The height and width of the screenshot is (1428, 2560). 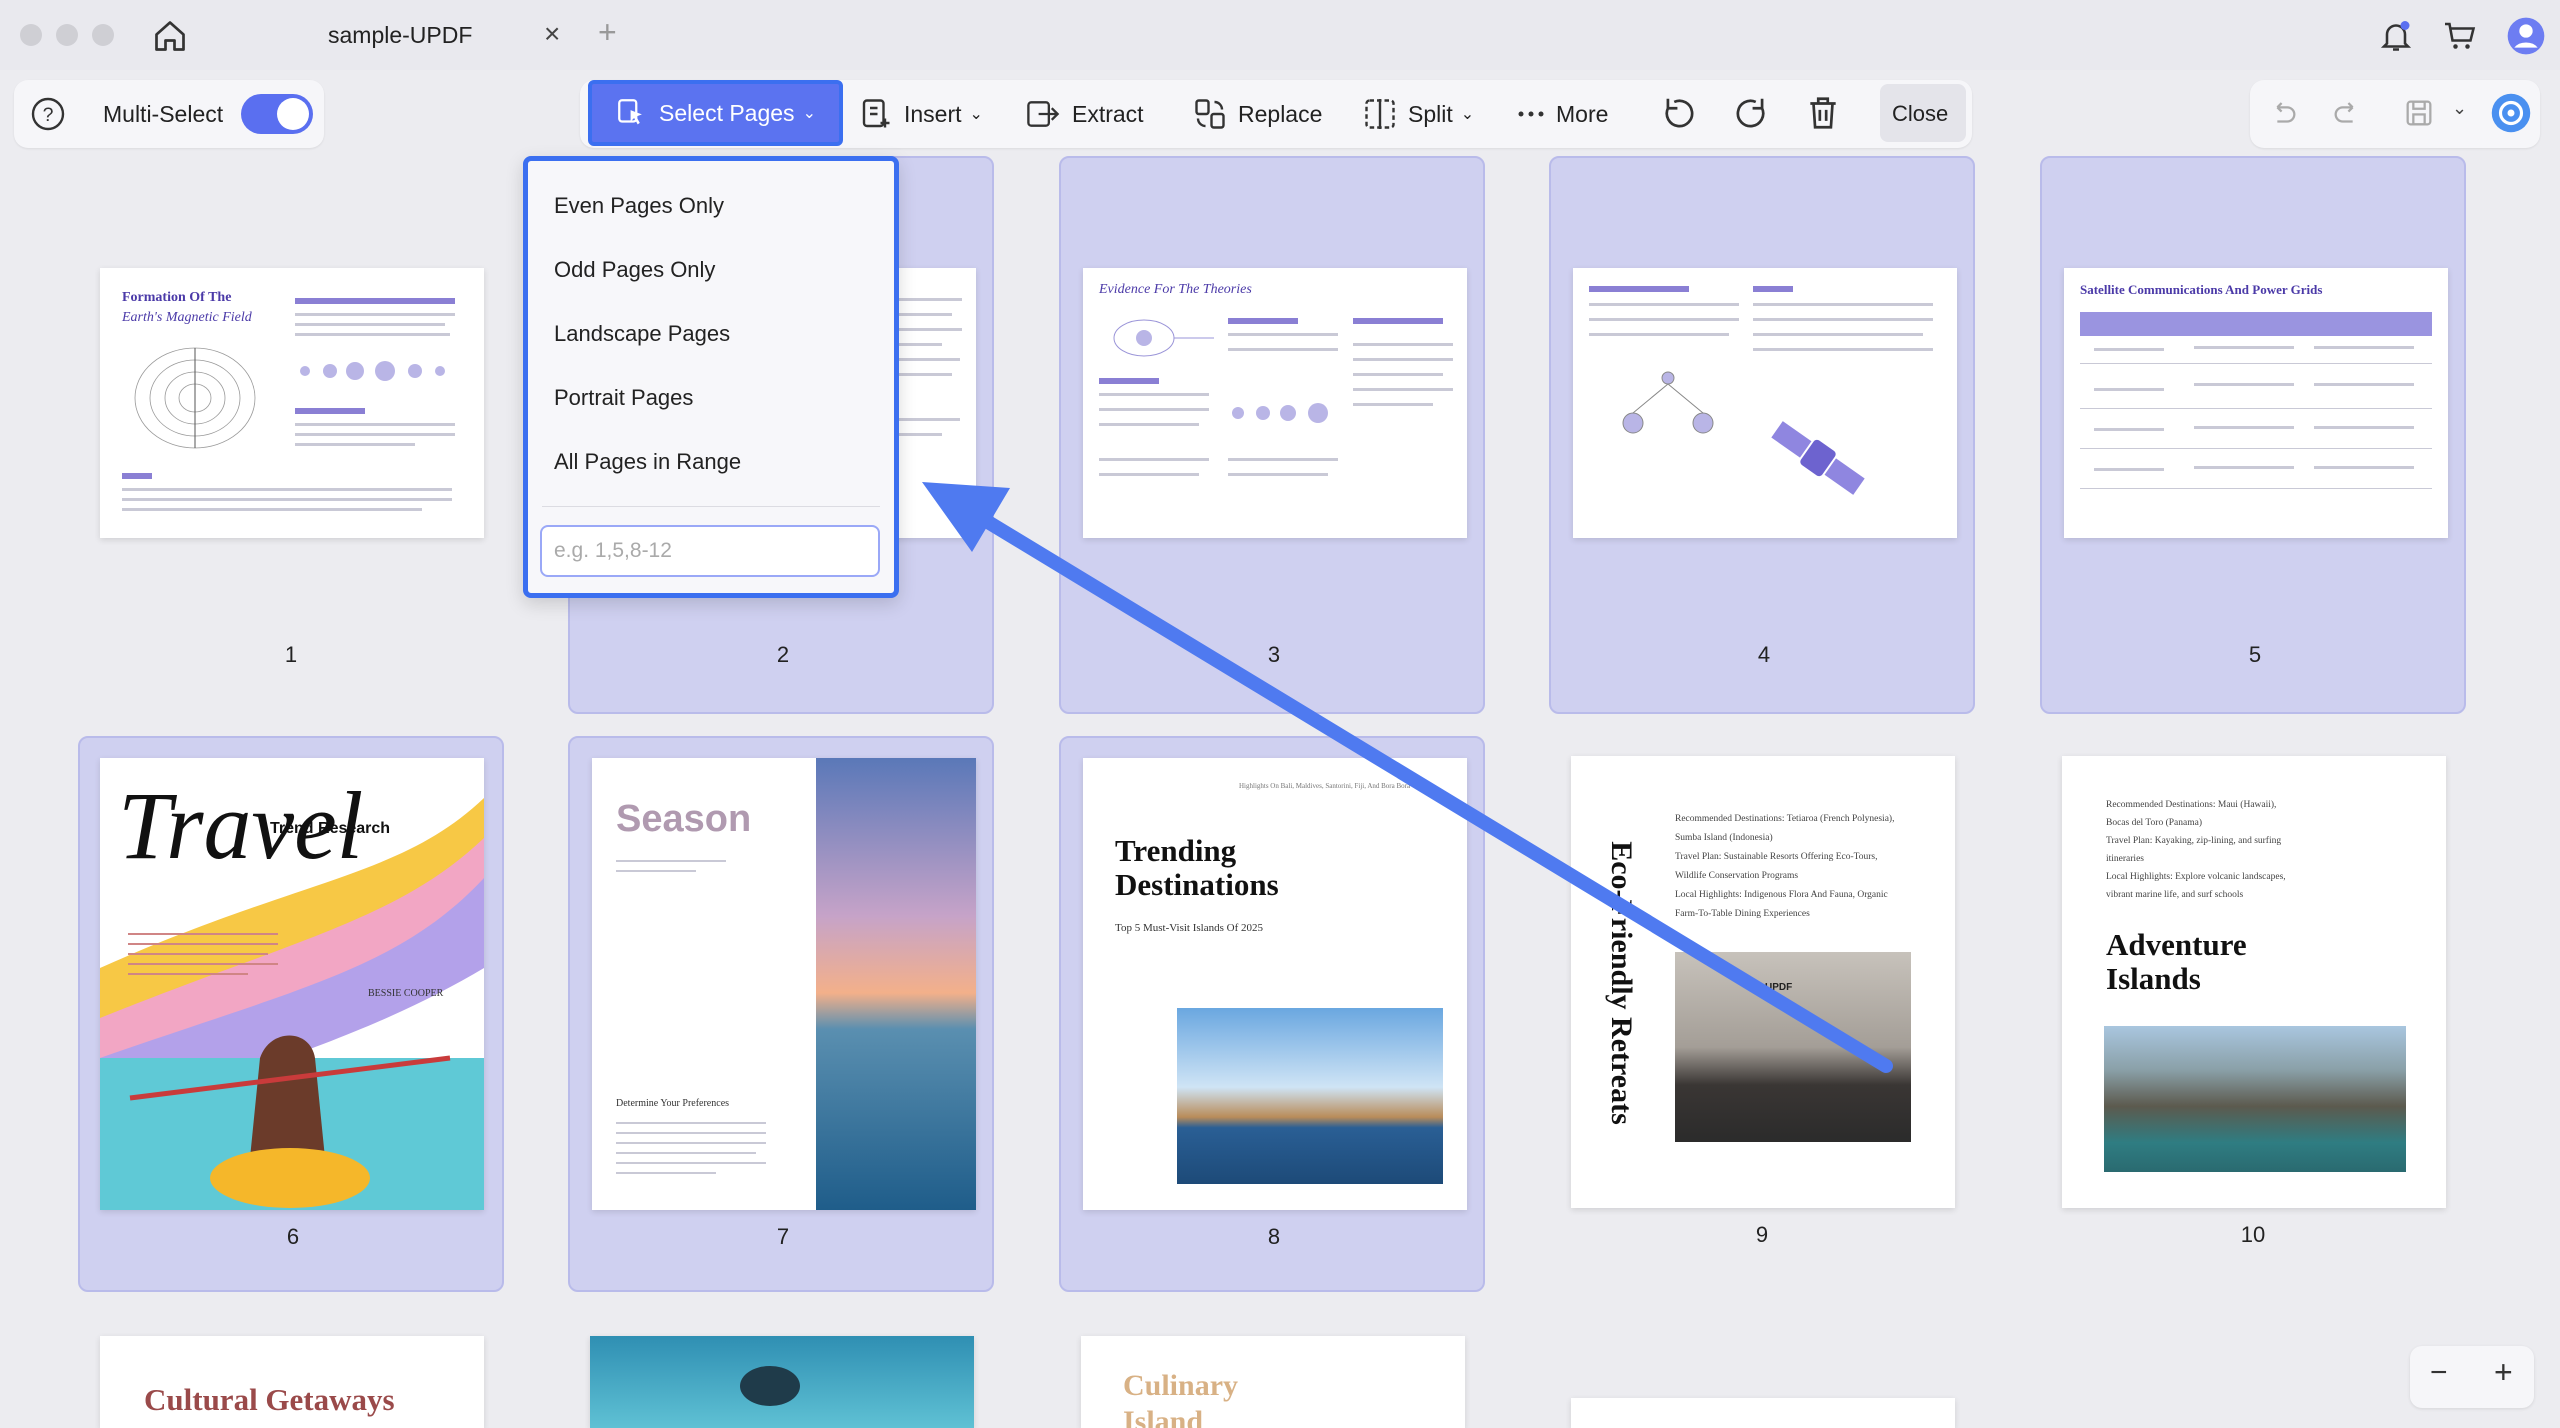 What do you see at coordinates (103, 35) in the screenshot?
I see `window-zoom-light` at bounding box center [103, 35].